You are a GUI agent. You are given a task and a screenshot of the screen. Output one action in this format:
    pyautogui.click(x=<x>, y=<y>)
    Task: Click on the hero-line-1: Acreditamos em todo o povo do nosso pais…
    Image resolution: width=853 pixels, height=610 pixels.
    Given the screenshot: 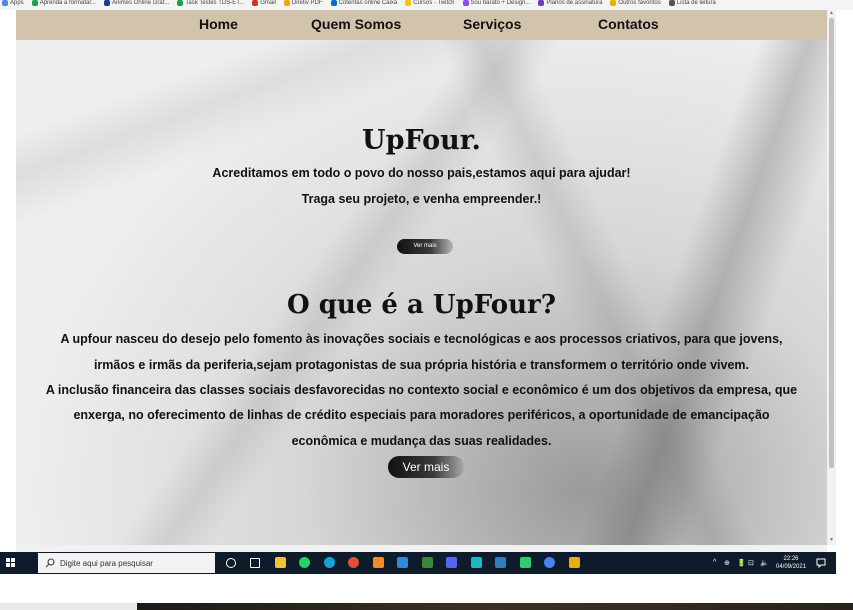 What is the action you would take?
    pyautogui.click(x=421, y=173)
    